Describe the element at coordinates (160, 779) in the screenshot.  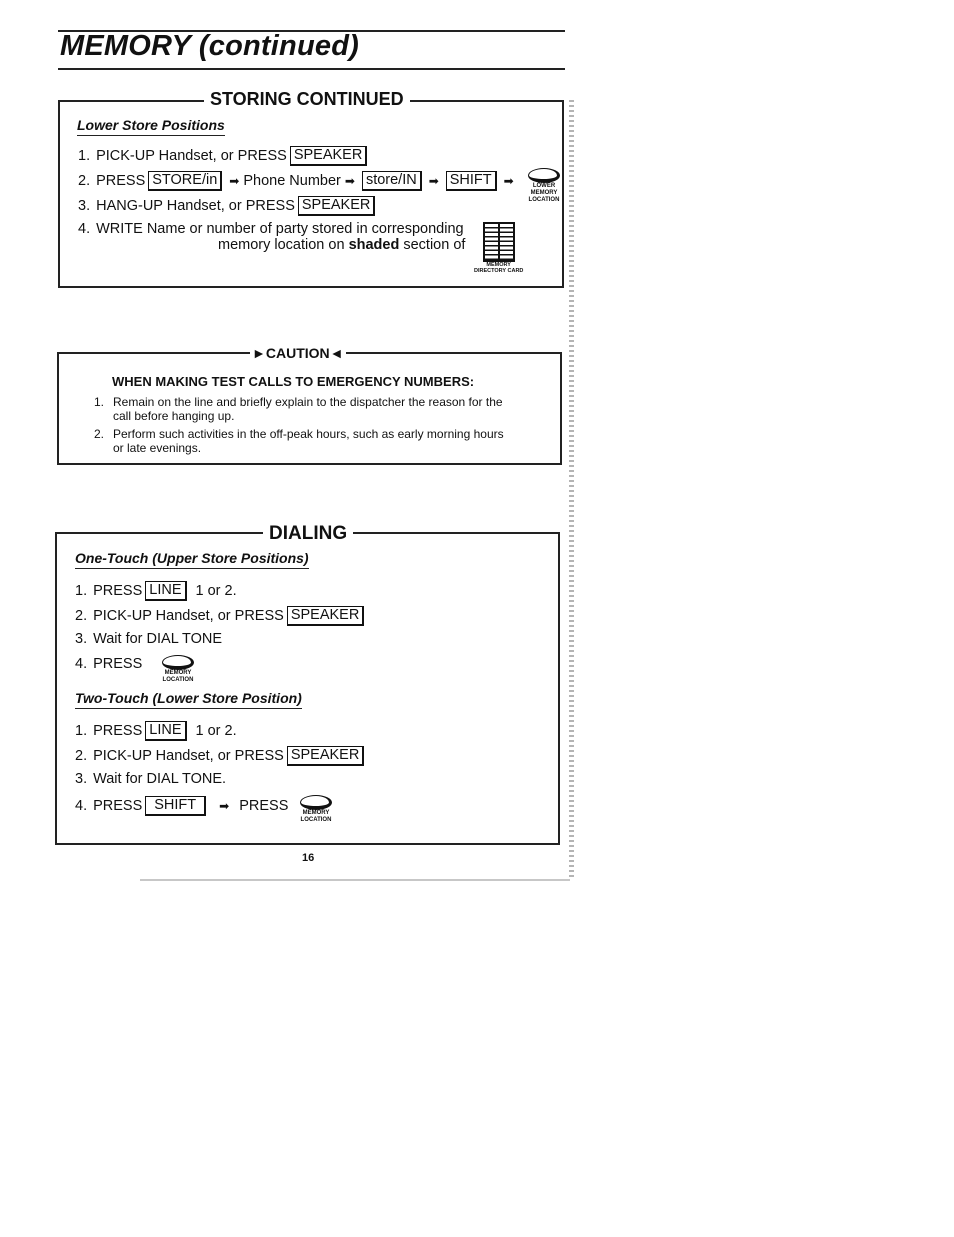
I see `step-text: Wait for DIAL TONE.` at that location.